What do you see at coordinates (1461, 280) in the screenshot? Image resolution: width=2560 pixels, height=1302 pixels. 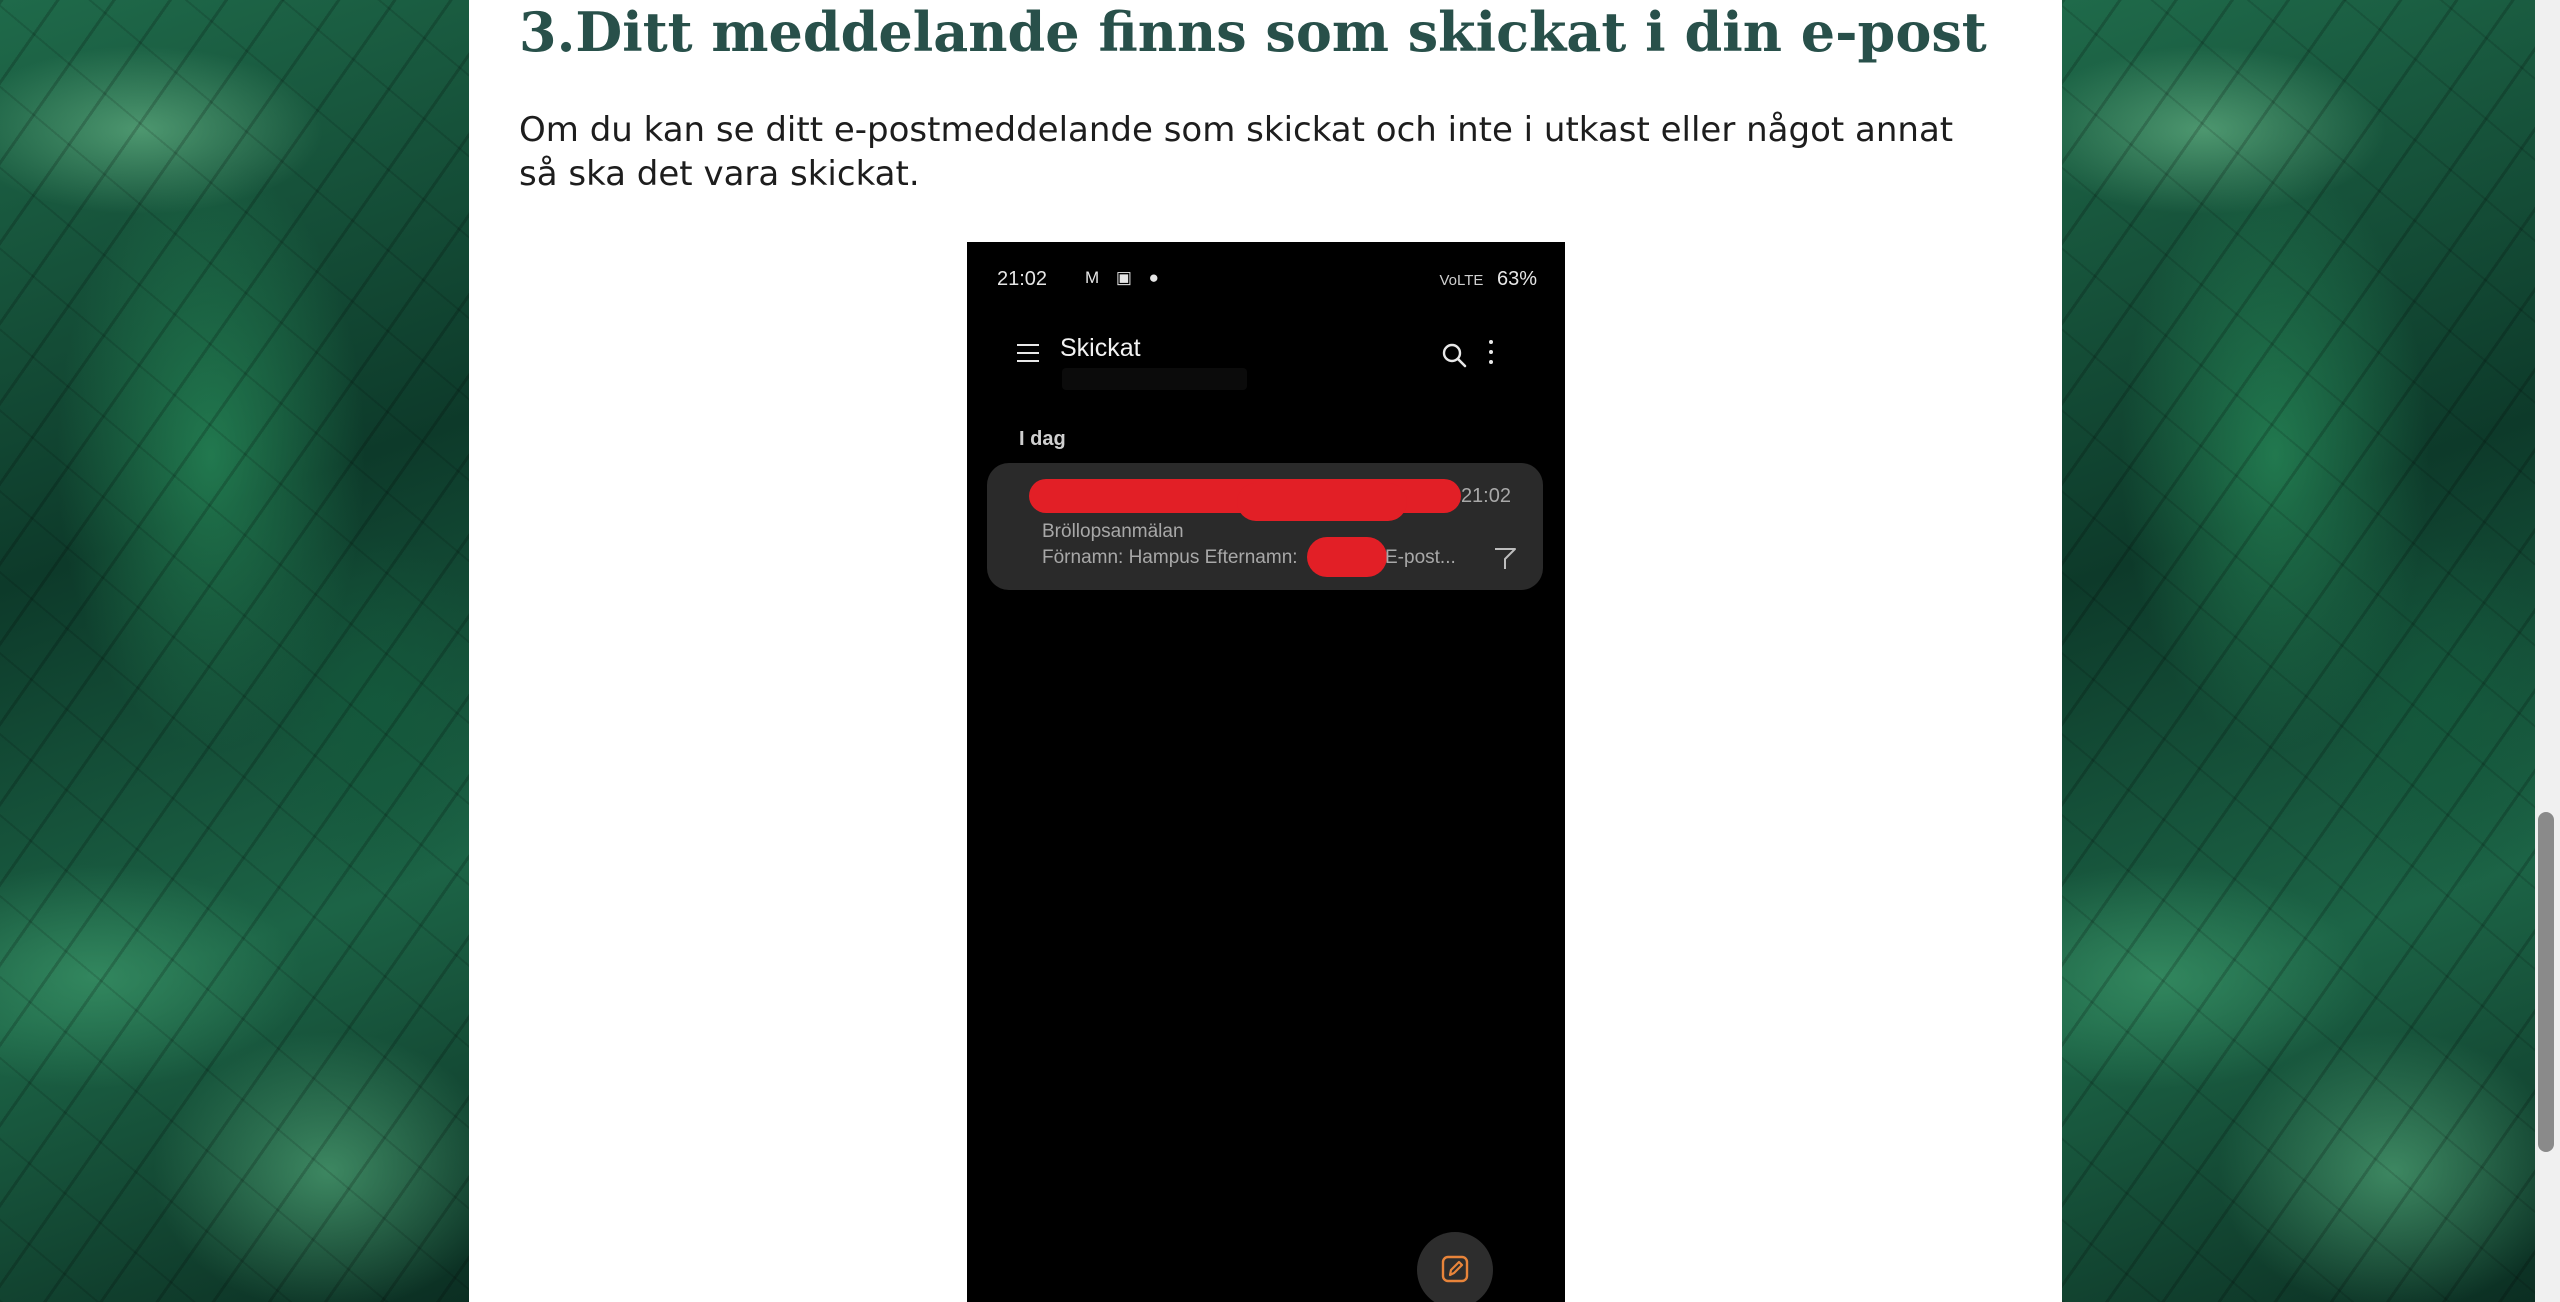 I see `signal-icon: VoLTE` at bounding box center [1461, 280].